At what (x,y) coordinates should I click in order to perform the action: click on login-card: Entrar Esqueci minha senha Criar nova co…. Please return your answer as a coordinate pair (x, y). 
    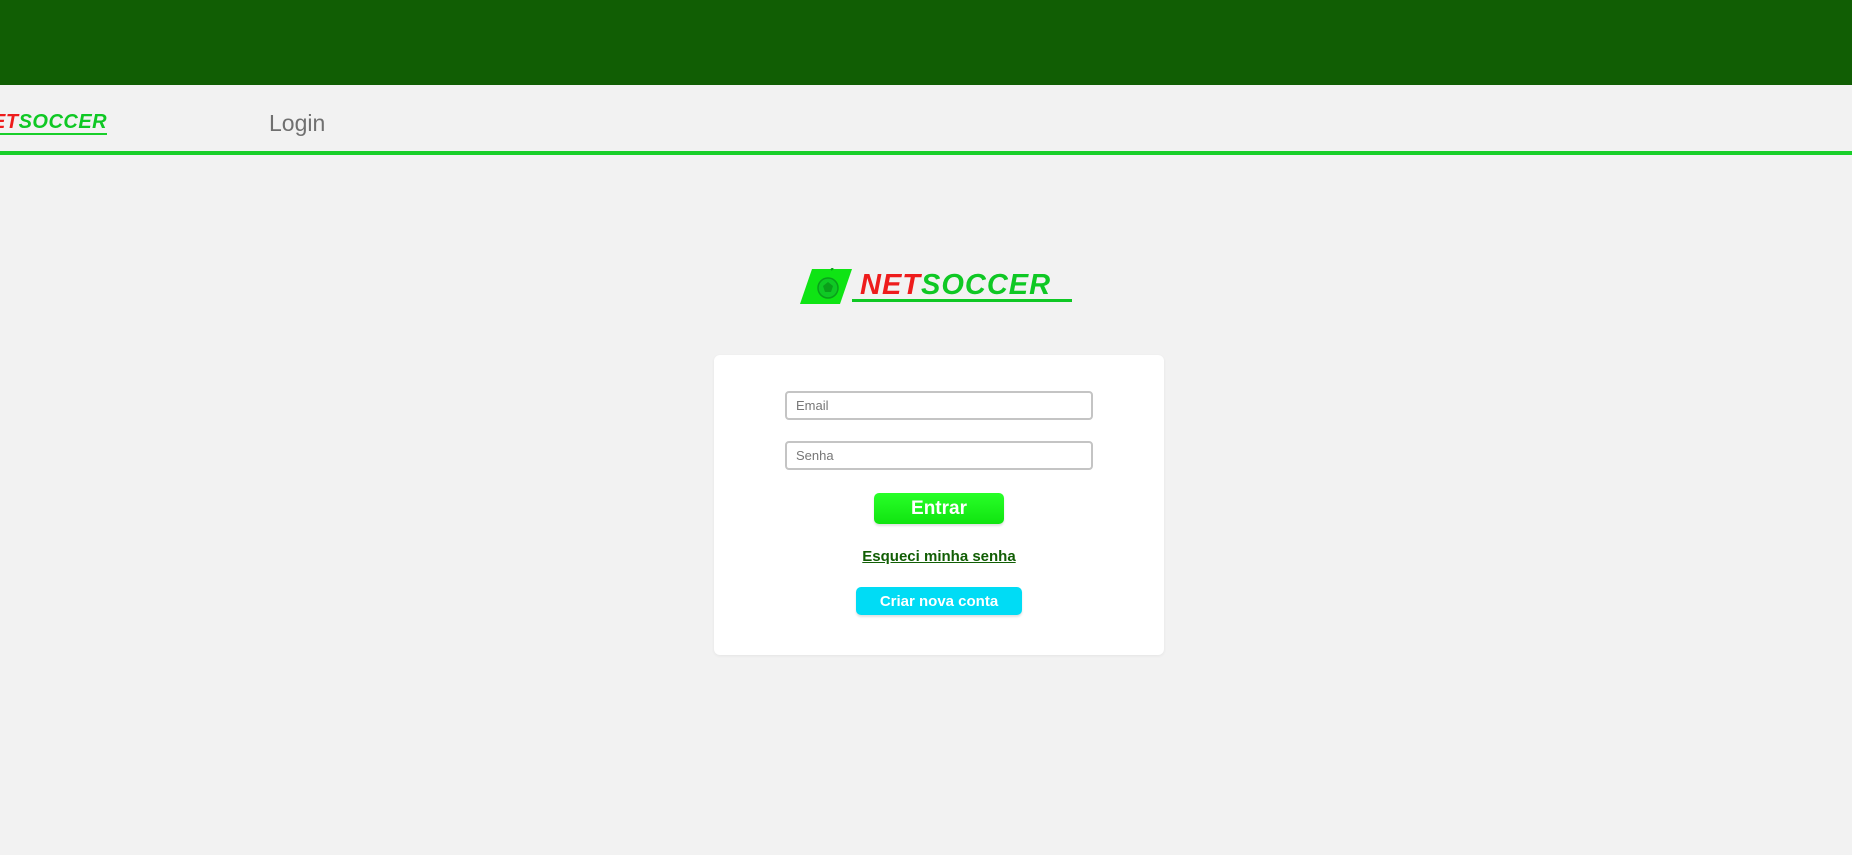
    Looking at the image, I should click on (939, 505).